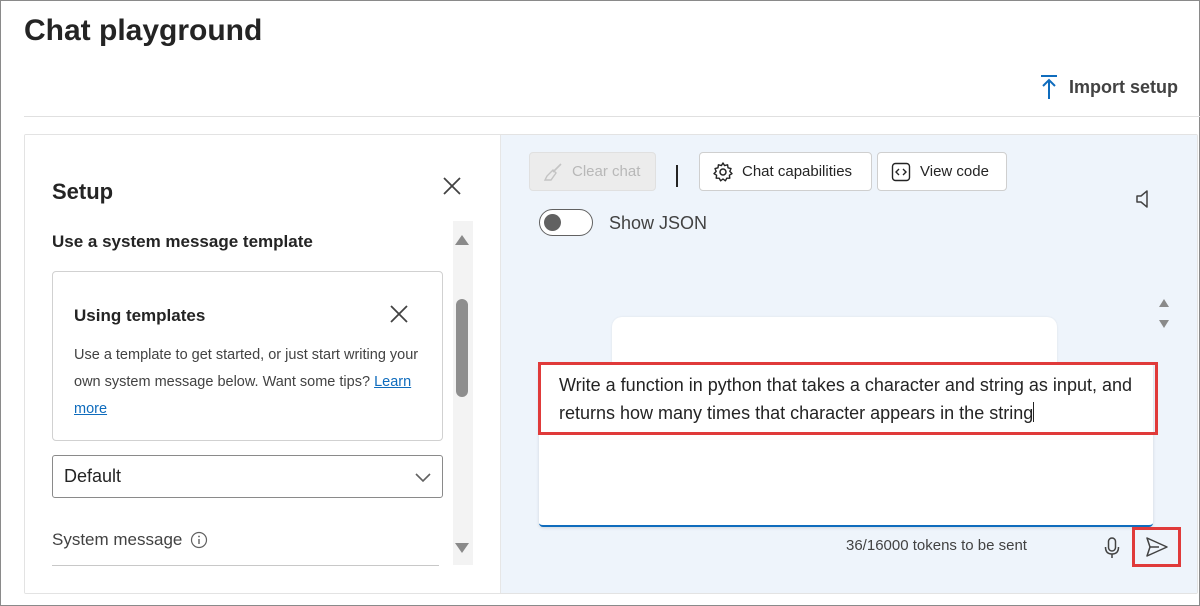  Describe the element at coordinates (83, 191) in the screenshot. I see `setup-title: Setup` at that location.